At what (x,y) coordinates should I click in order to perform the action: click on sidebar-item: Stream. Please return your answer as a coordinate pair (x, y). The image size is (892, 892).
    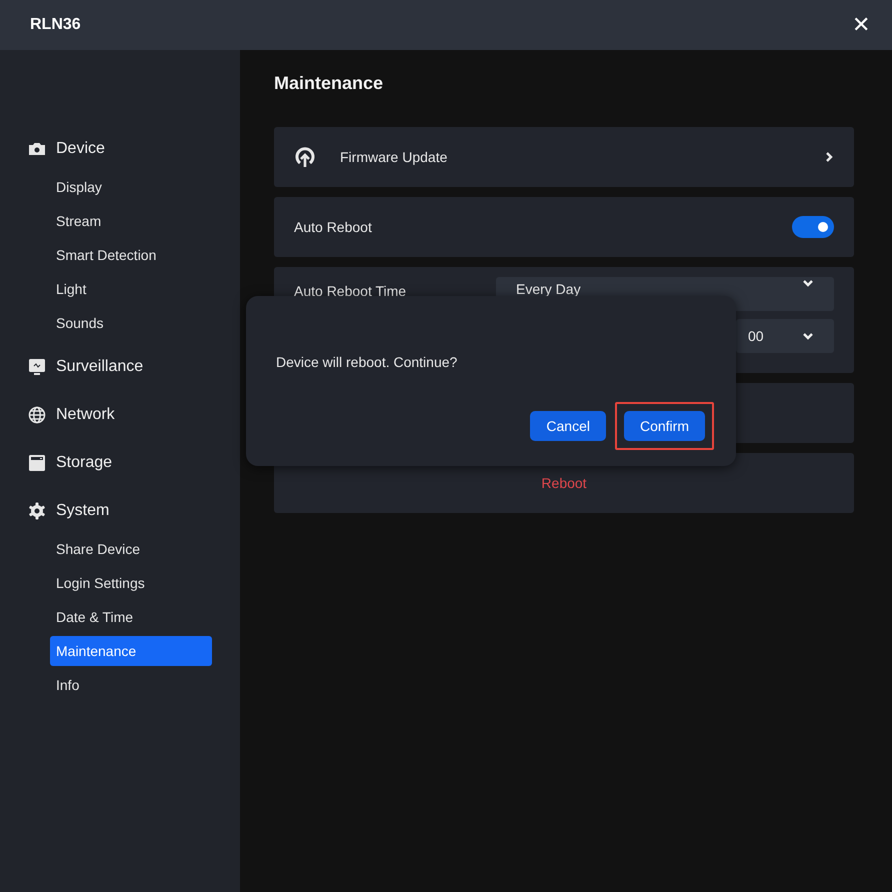
    Looking at the image, I should click on (131, 221).